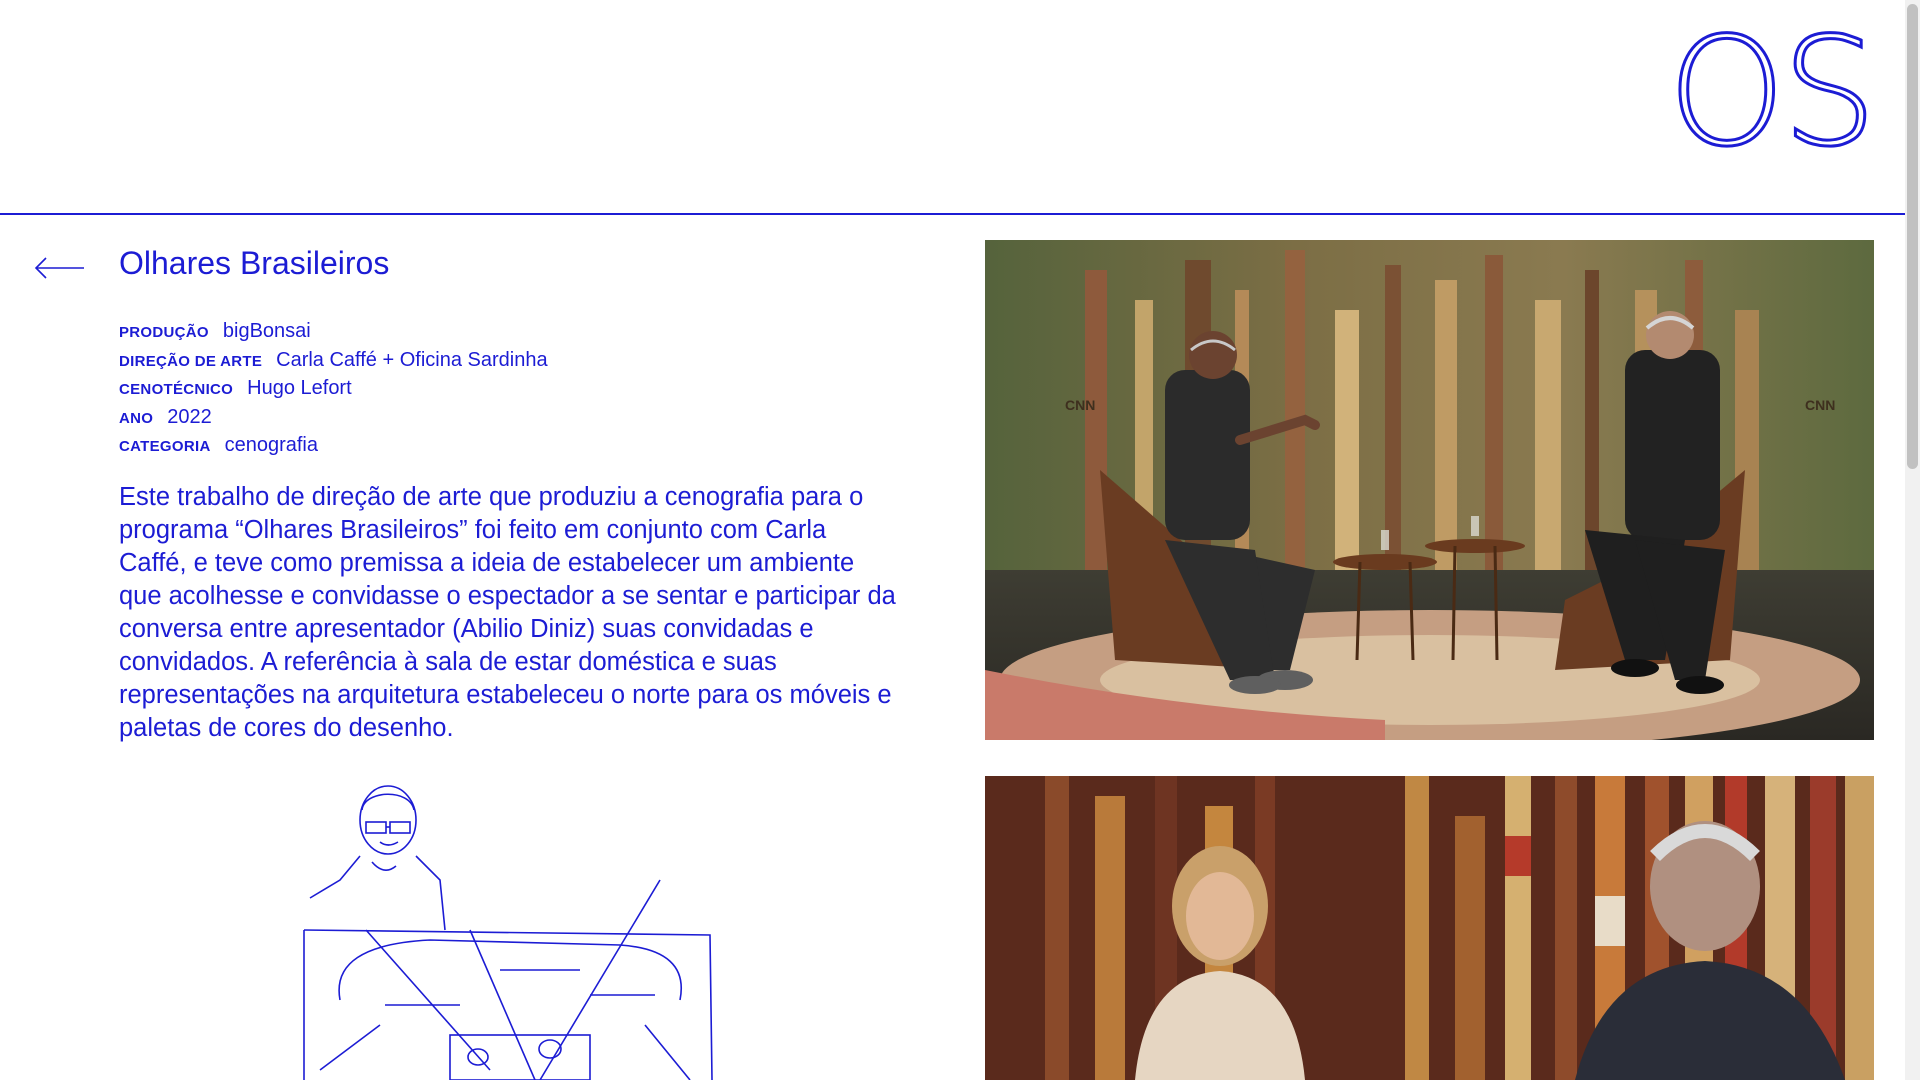 Image resolution: width=1920 pixels, height=1080 pixels. I want to click on set-sketch-illustration, so click(508, 932).